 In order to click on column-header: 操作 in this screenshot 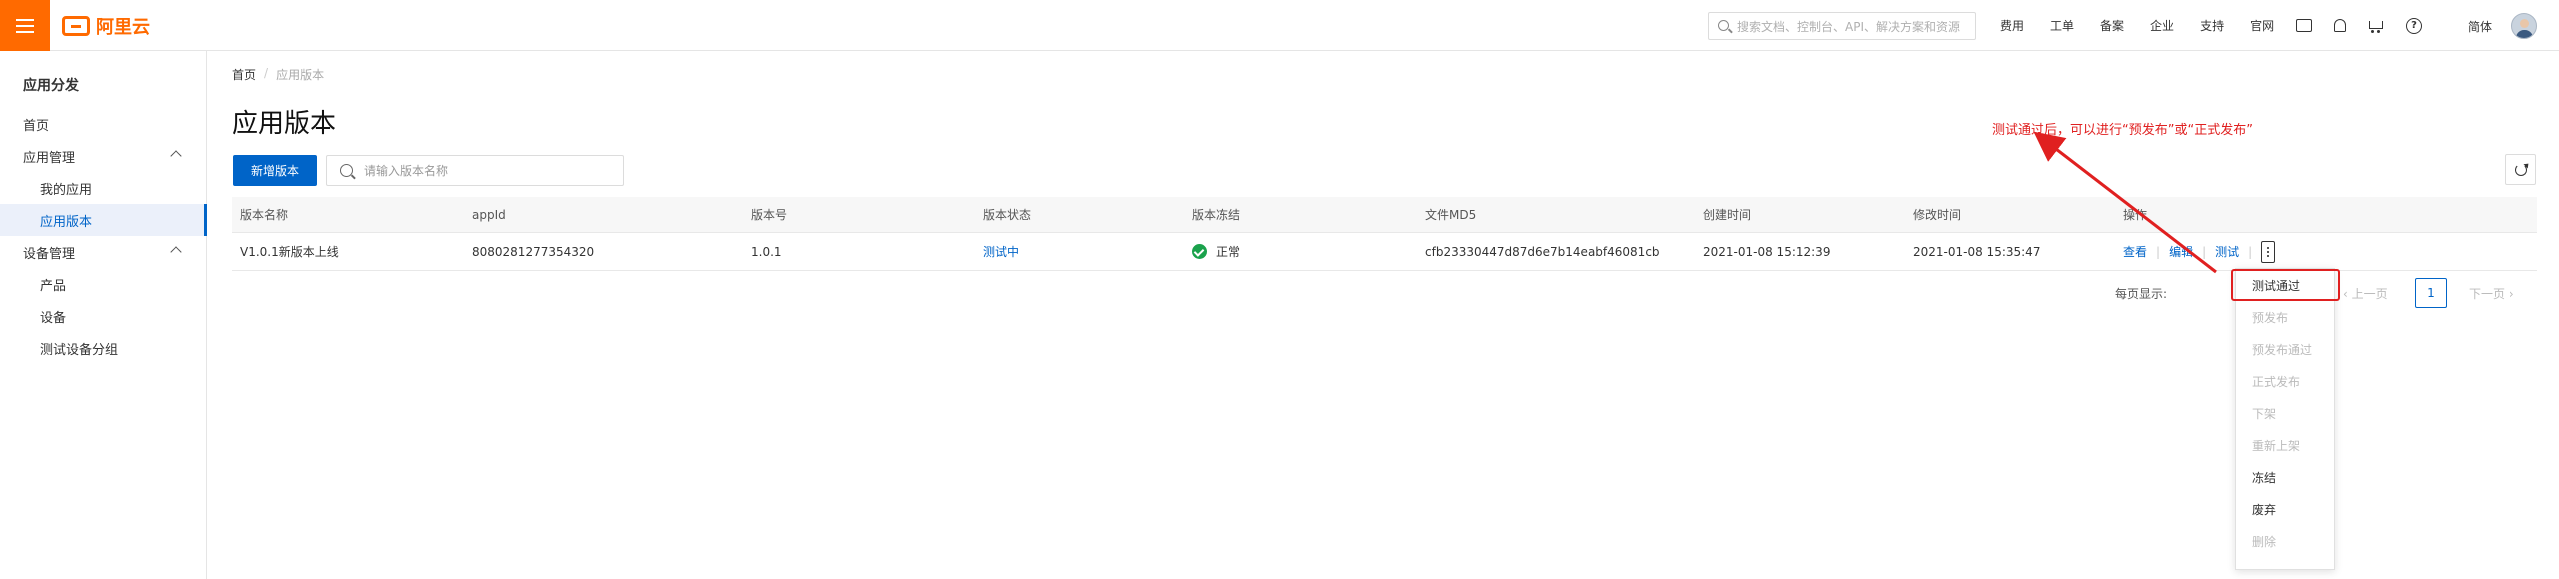, I will do `click(2135, 215)`.